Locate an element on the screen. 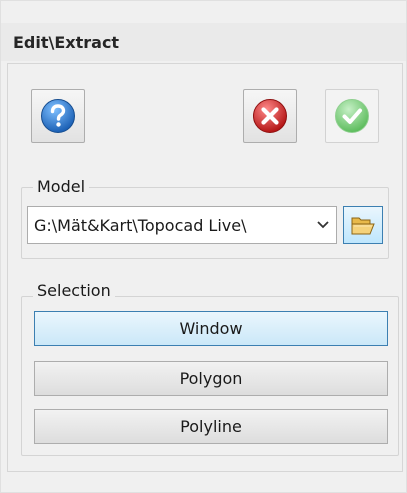 The height and width of the screenshot is (493, 407). question-mark-icon is located at coordinates (58, 116).